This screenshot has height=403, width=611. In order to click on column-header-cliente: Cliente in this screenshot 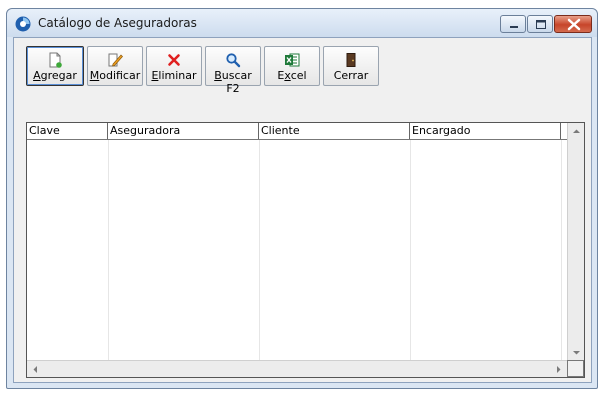, I will do `click(334, 131)`.